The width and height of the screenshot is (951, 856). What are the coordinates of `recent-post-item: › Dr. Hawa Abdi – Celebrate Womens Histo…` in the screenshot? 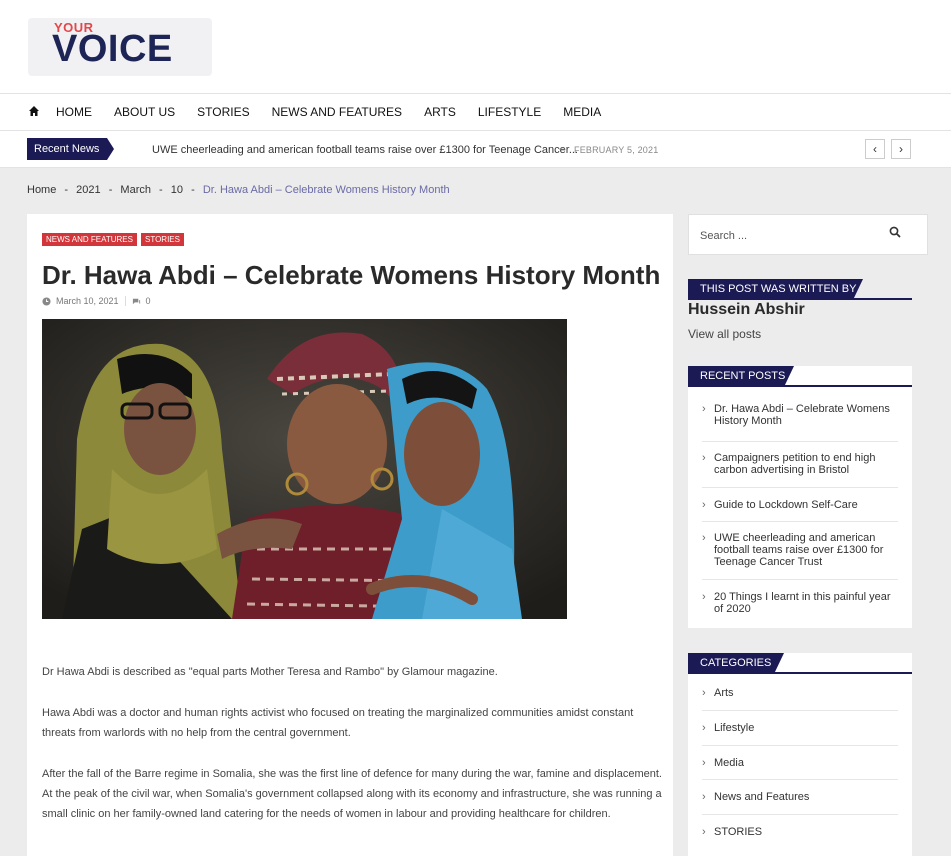 It's located at (800, 419).